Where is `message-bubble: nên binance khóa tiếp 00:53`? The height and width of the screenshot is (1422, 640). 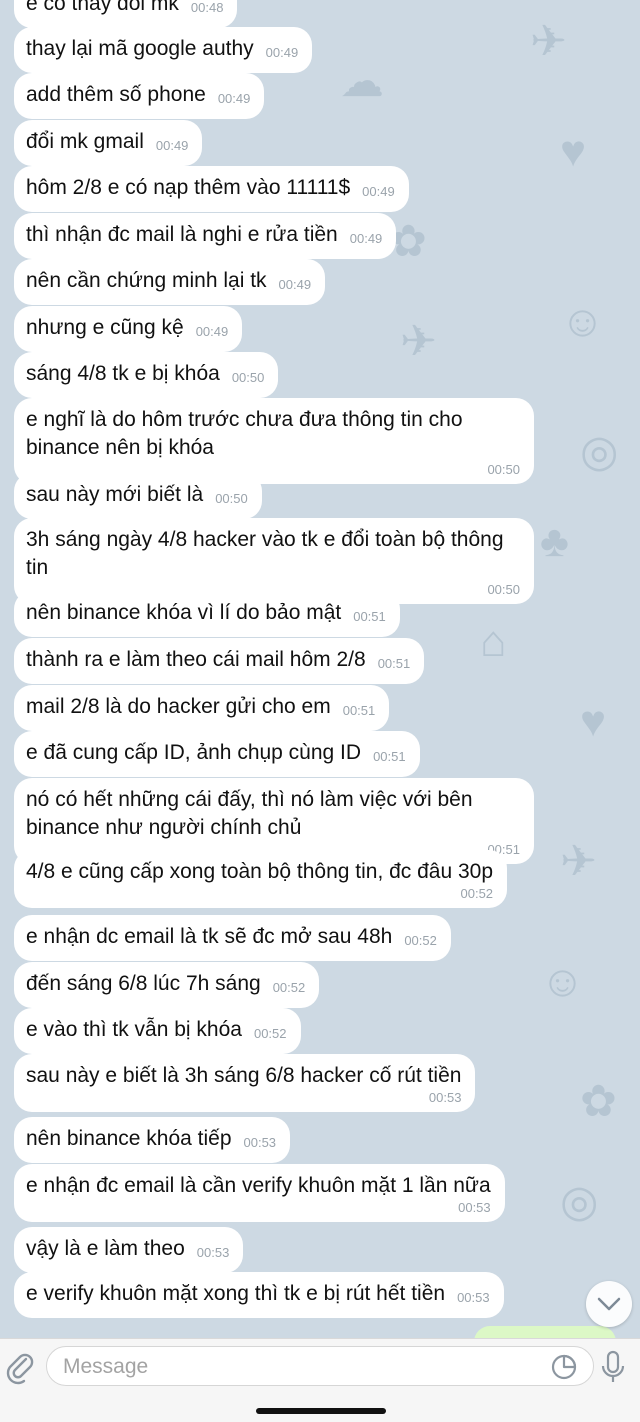
message-bubble: nên binance khóa tiếp 00:53 is located at coordinates (152, 1140).